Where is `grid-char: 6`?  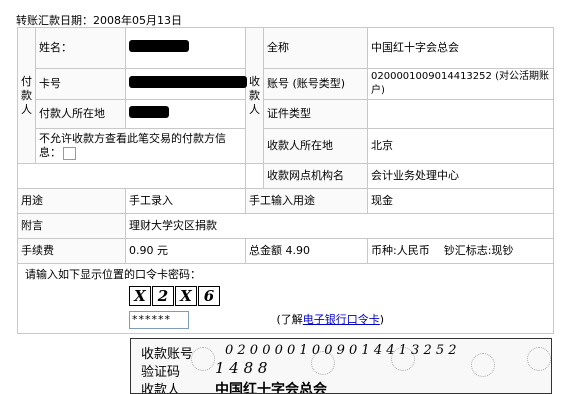
grid-char: 6 is located at coordinates (209, 296).